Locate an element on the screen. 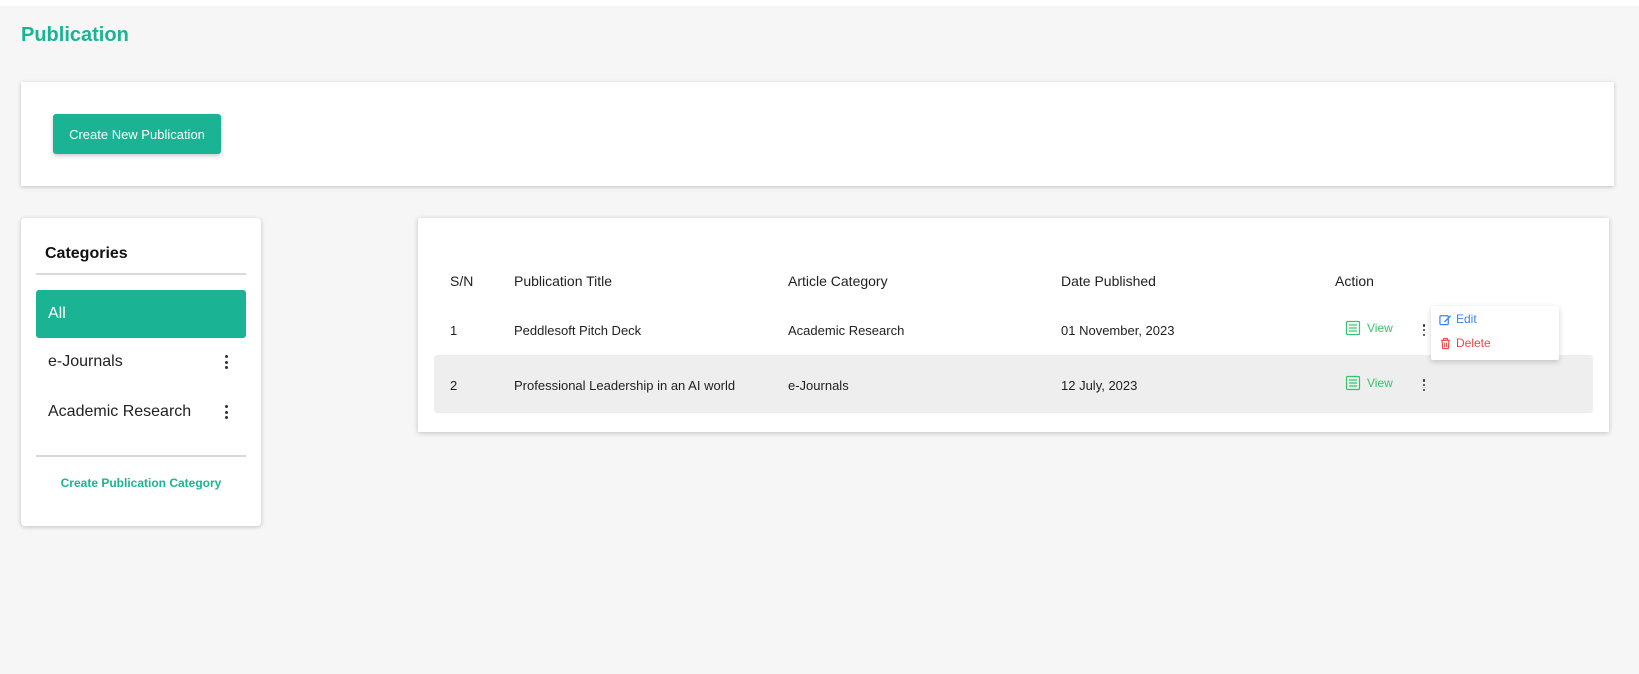 The width and height of the screenshot is (1639, 674). cell-date: 12 July, 2023 is located at coordinates (1099, 385).